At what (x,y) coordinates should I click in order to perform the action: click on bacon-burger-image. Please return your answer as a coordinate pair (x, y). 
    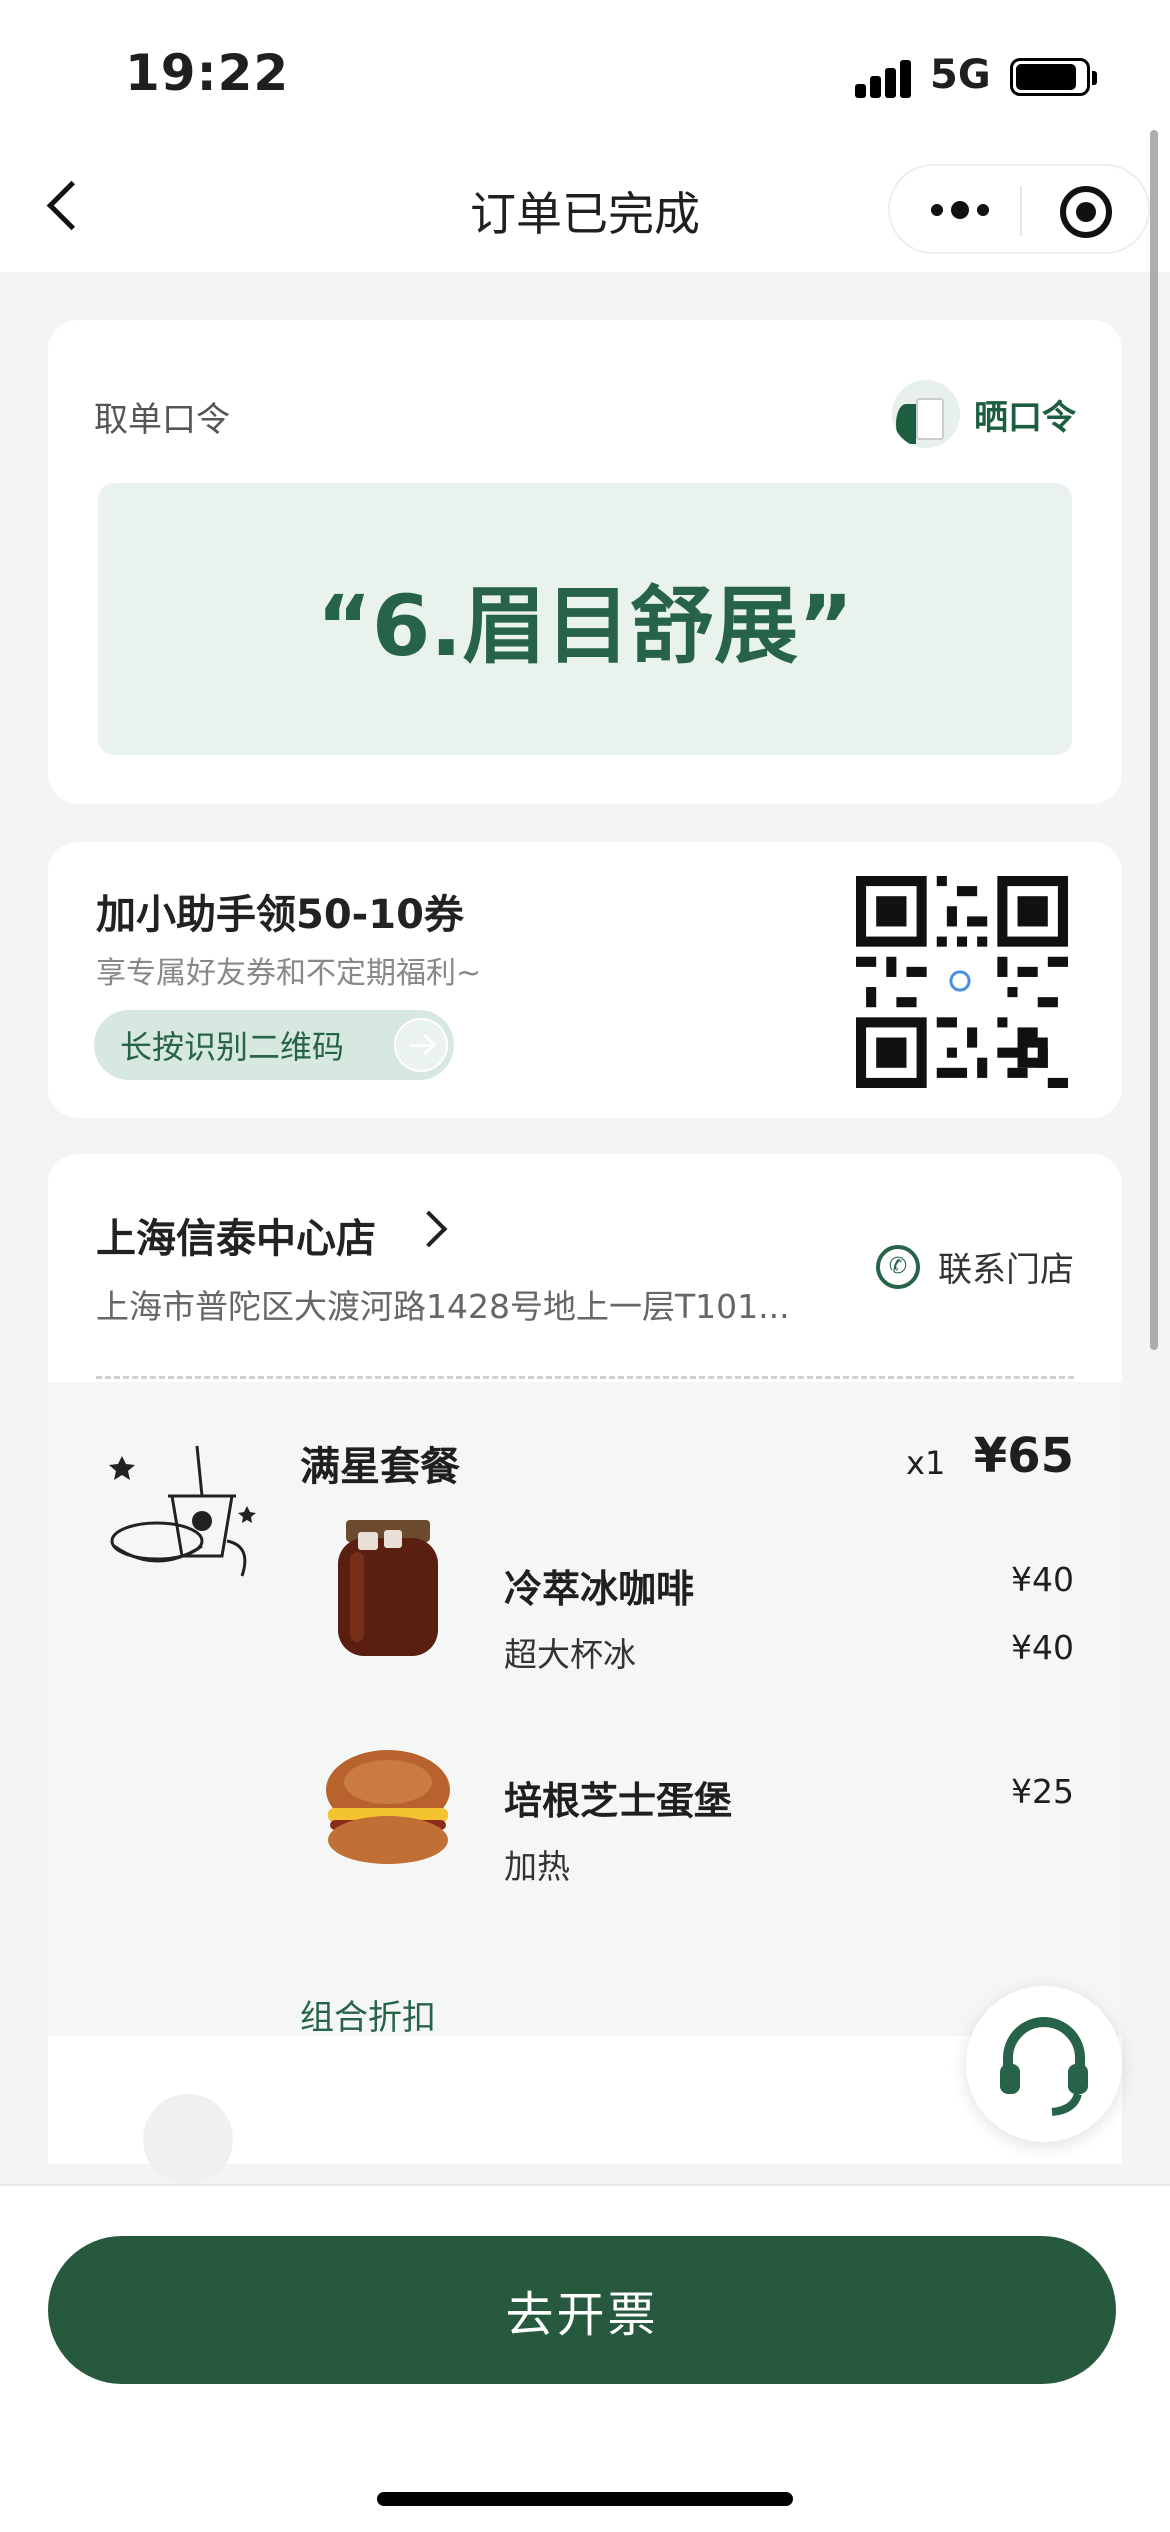
    Looking at the image, I should click on (388, 1807).